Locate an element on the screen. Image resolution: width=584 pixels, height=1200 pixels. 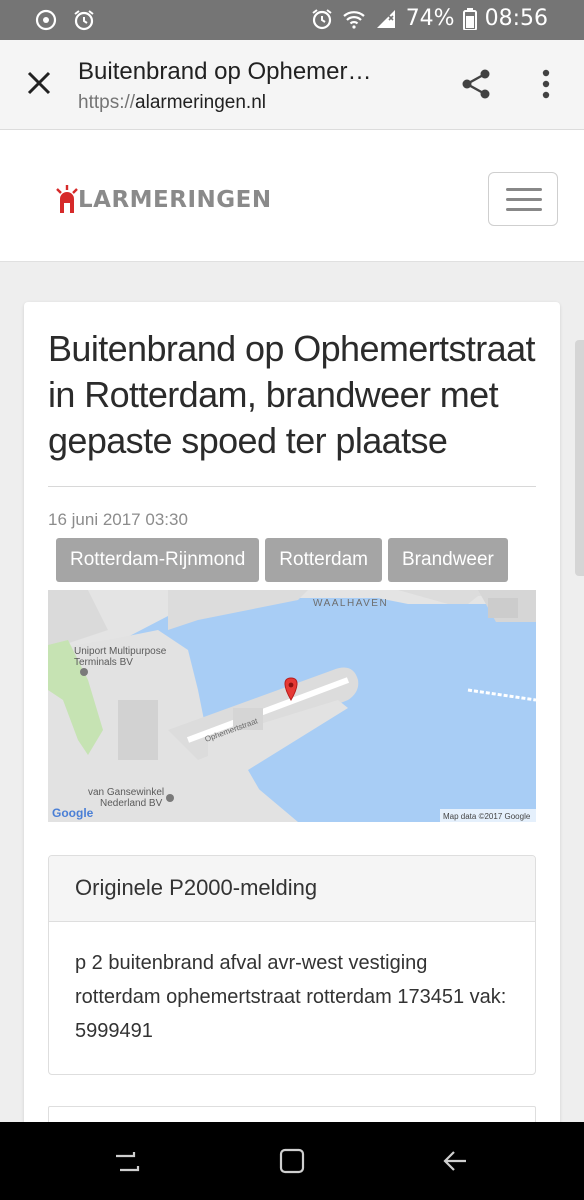
wifi-icon is located at coordinates (353, 19).